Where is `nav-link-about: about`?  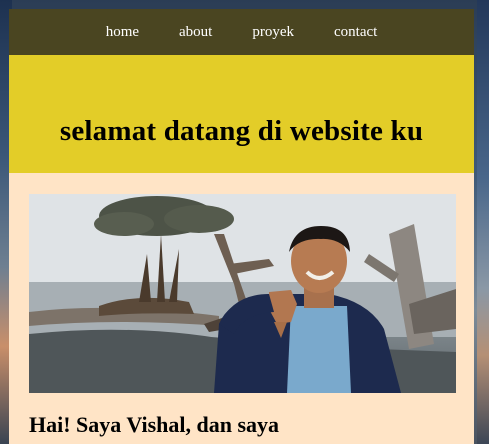 nav-link-about: about is located at coordinates (195, 32).